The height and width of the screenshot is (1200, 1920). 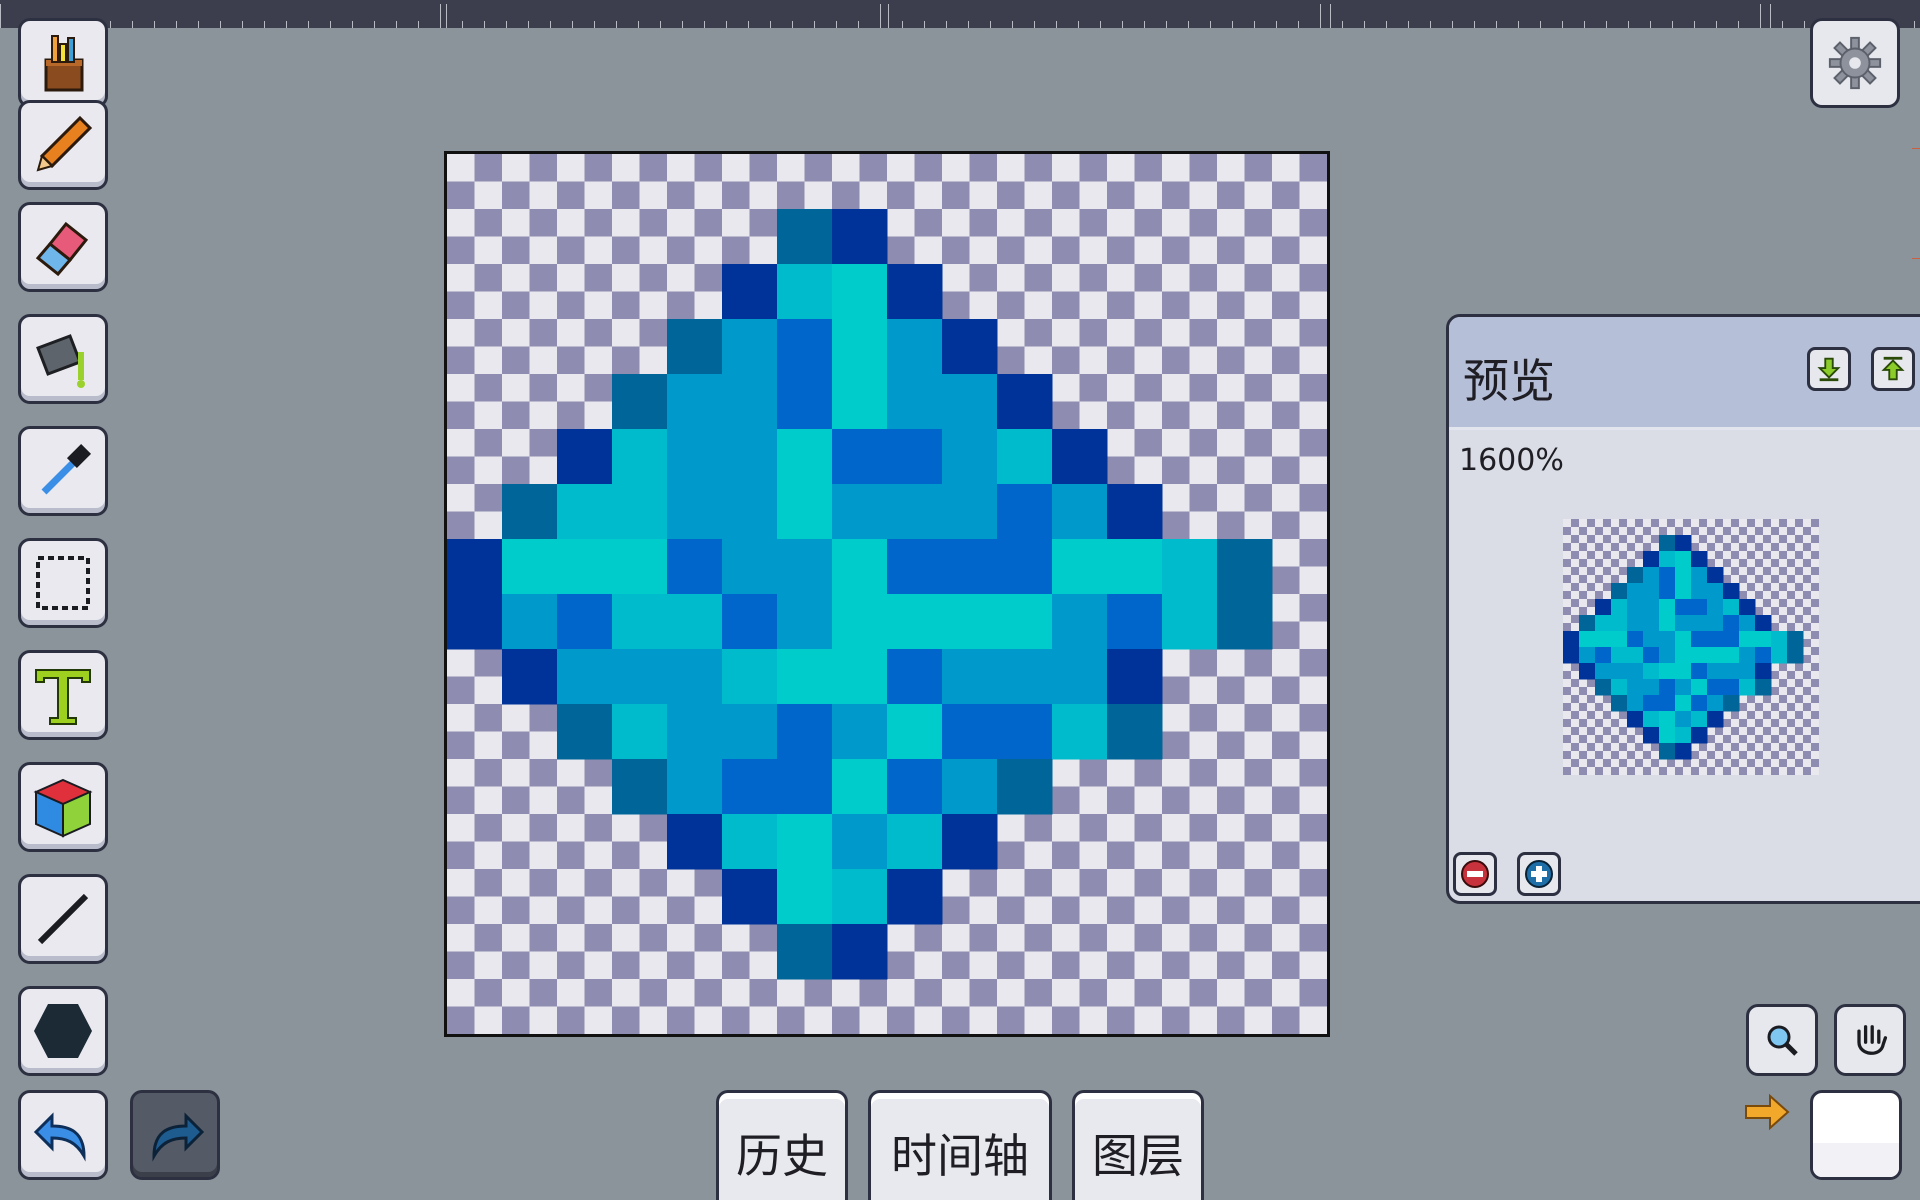 What do you see at coordinates (63, 145) in the screenshot?
I see `pencil-tool-button` at bounding box center [63, 145].